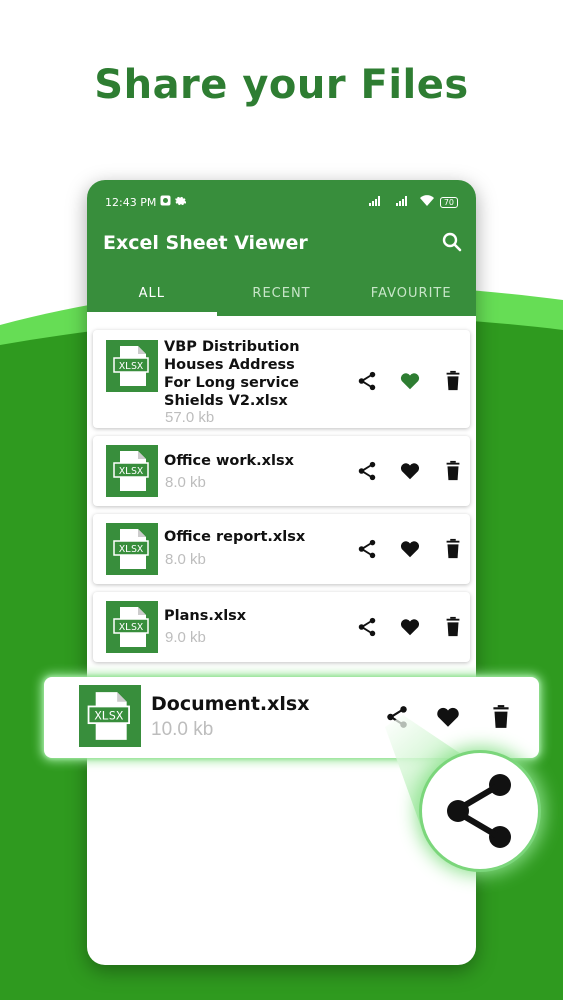 This screenshot has height=1000, width=563. I want to click on tab-favourite: FAVOURITE, so click(411, 296).